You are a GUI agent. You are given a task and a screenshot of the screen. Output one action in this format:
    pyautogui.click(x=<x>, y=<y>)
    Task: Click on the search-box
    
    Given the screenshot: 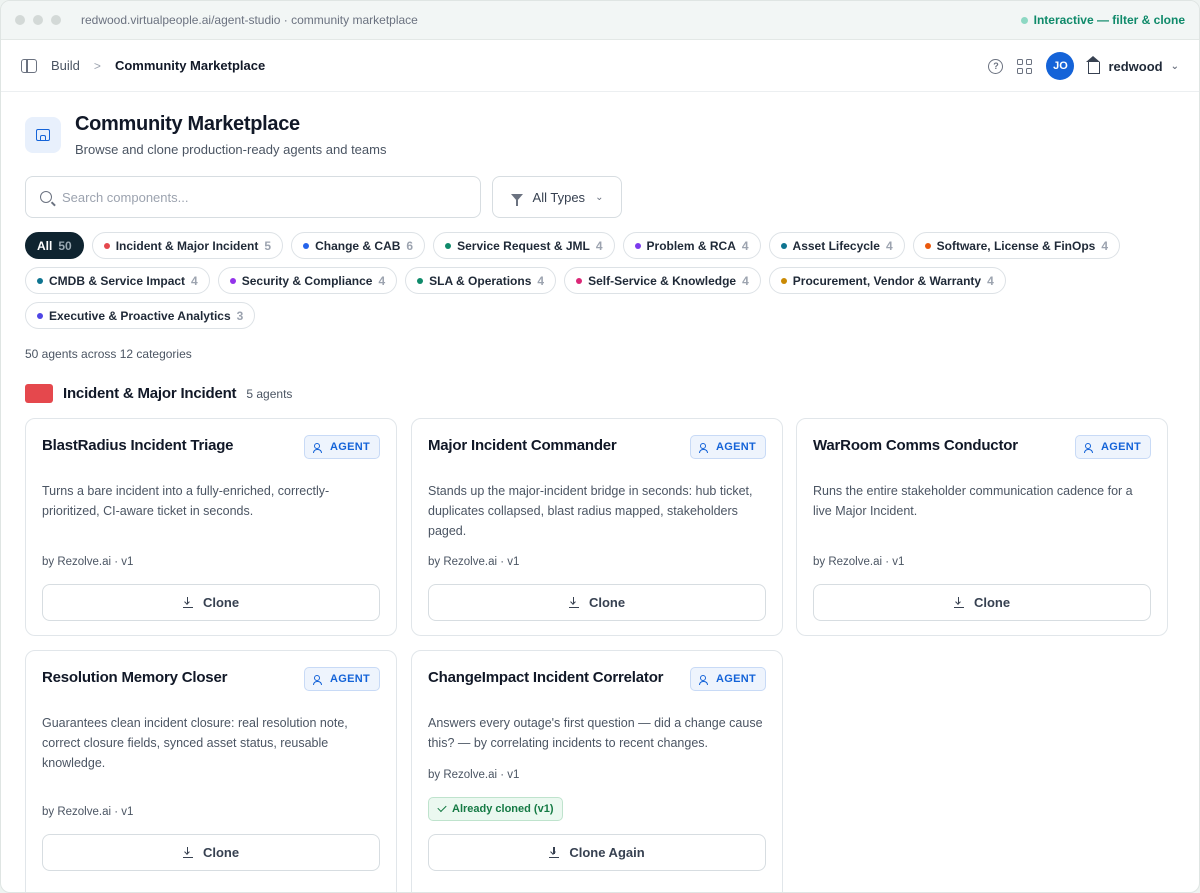 What is the action you would take?
    pyautogui.click(x=253, y=197)
    